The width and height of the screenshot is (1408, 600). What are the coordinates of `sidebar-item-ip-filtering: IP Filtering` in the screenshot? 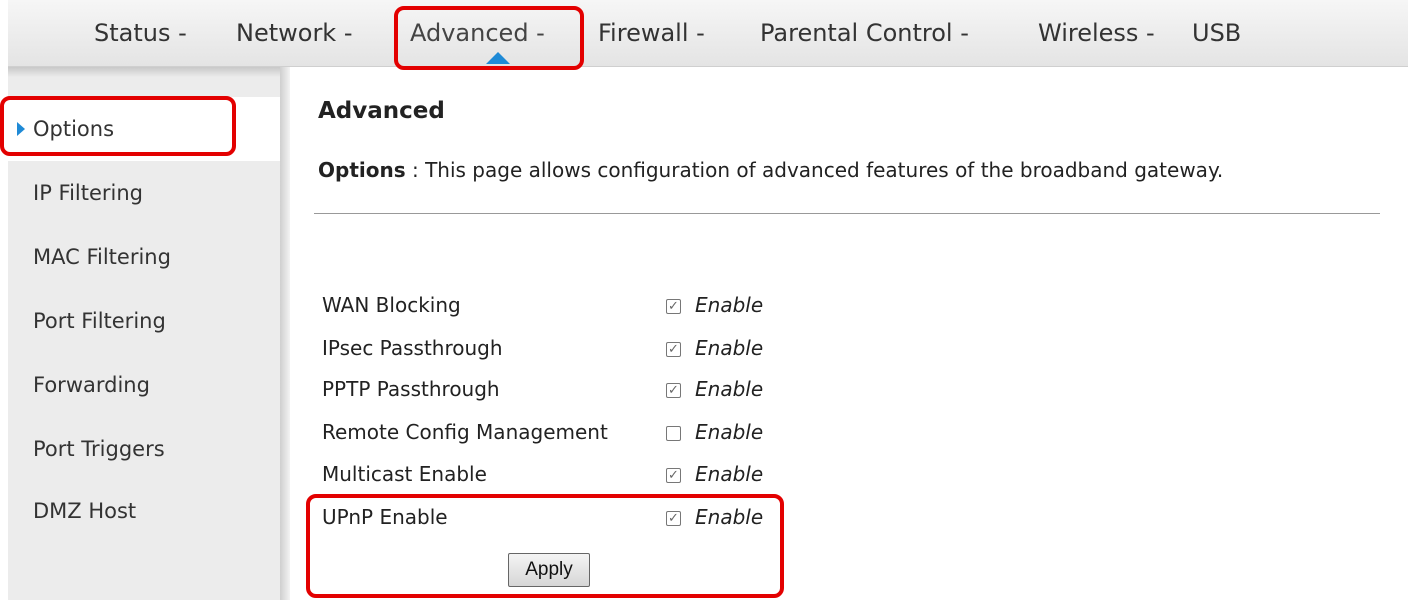 It's located at (144, 193).